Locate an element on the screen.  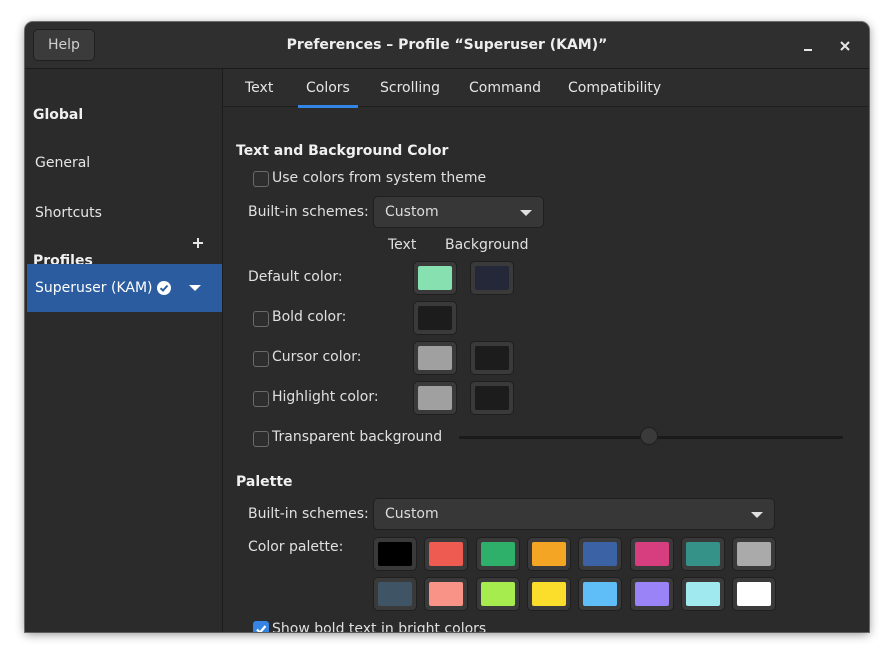
section-title-palette: Palette is located at coordinates (264, 482).